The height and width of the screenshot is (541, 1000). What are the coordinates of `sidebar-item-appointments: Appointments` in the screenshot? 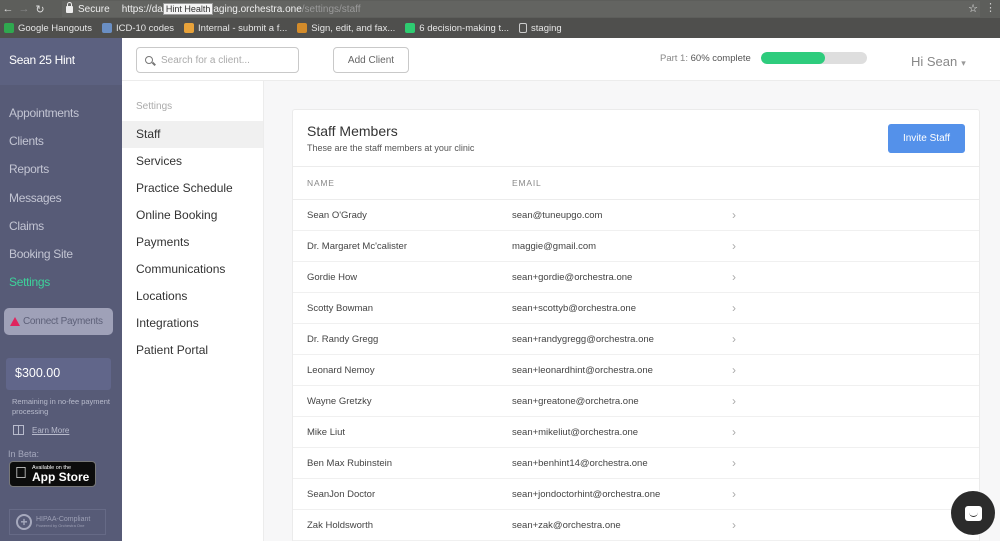 It's located at (61, 113).